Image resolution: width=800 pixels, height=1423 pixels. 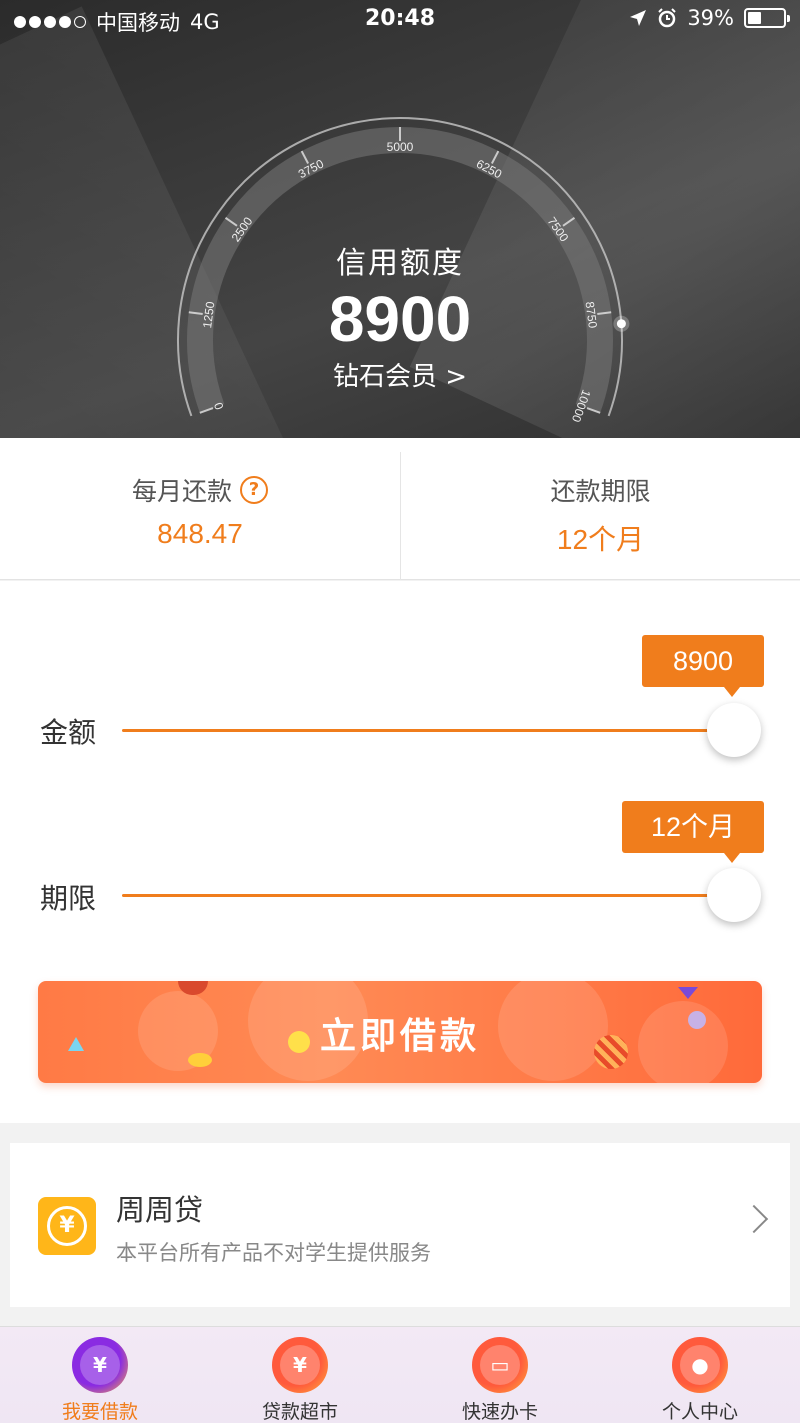 I want to click on amount-label: 金额, so click(x=68, y=732).